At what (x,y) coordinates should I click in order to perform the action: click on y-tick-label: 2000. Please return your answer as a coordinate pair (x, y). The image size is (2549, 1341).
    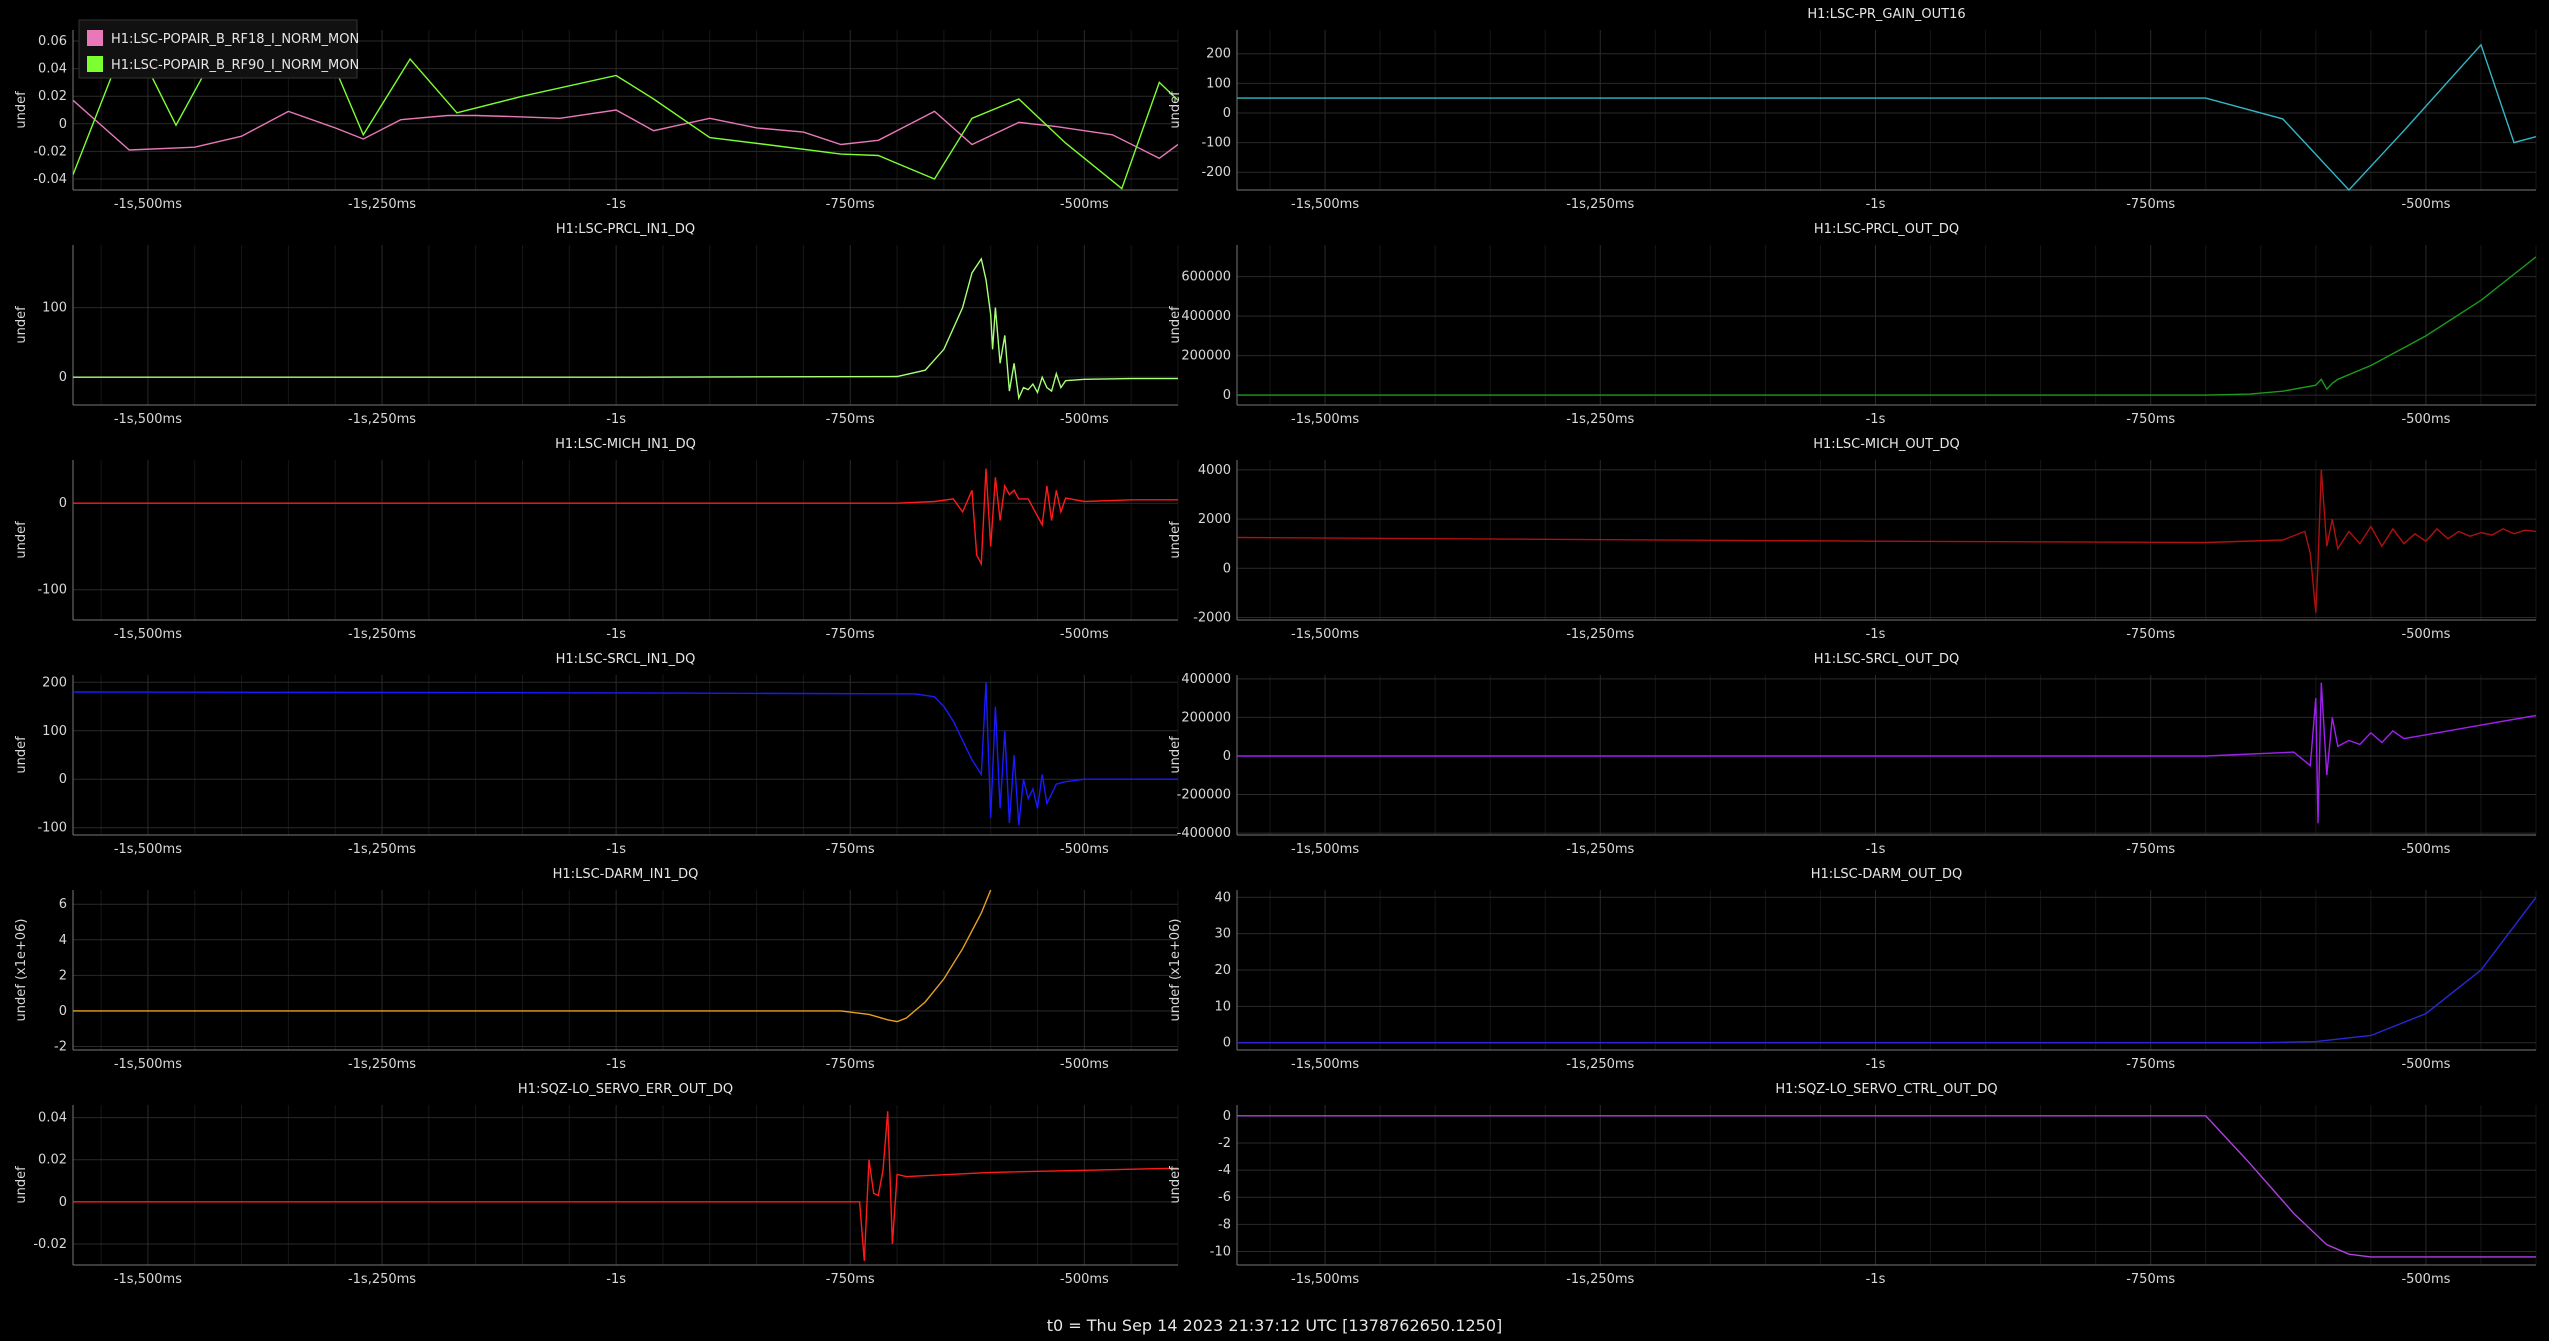
    Looking at the image, I should click on (1214, 519).